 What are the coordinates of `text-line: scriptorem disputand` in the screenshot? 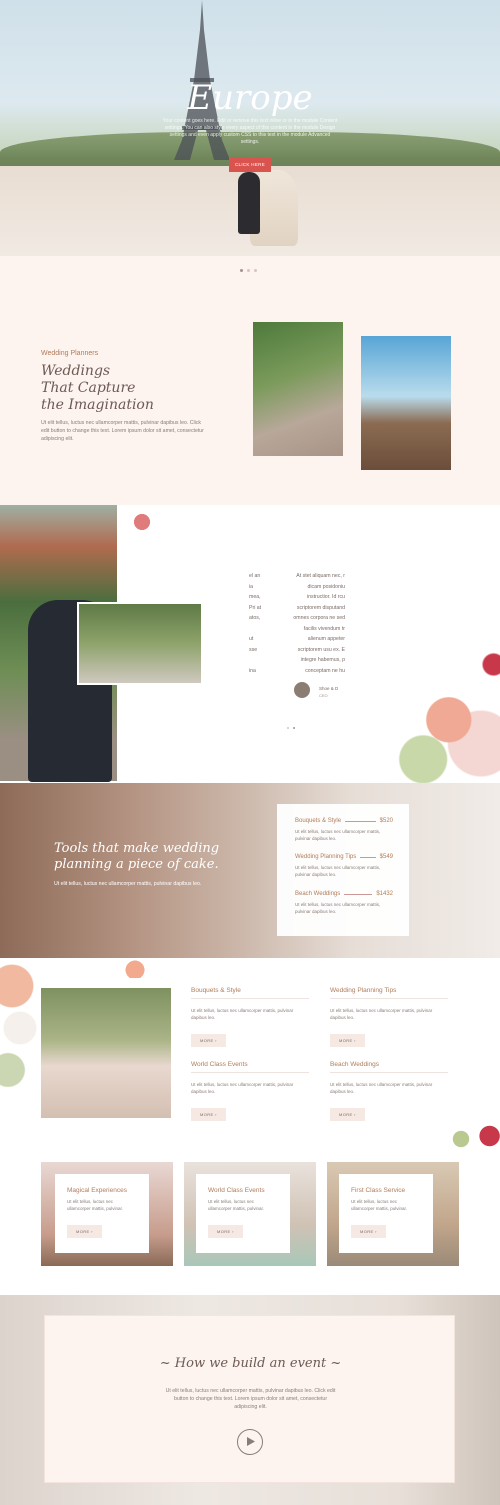 It's located at (320, 607).